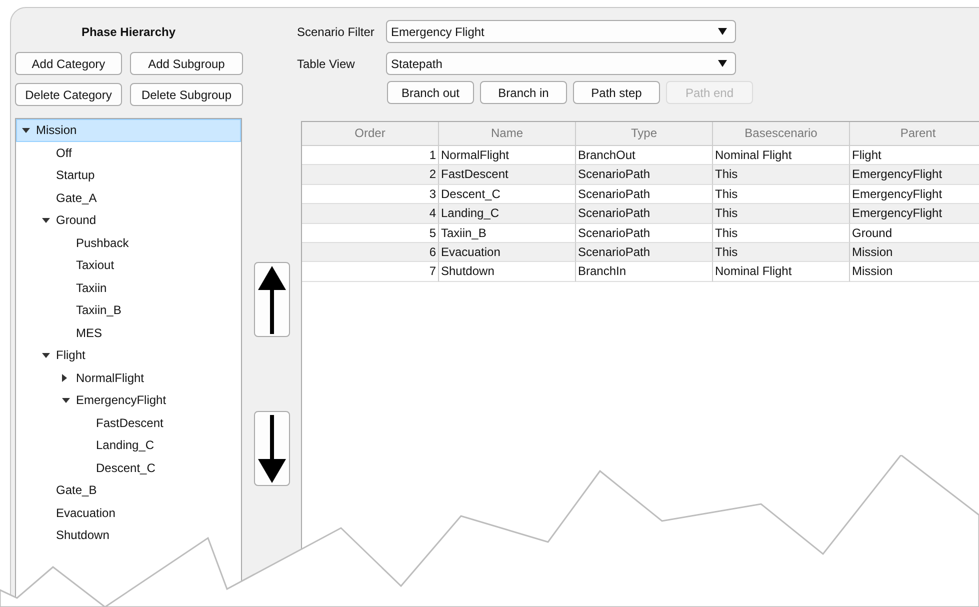 The height and width of the screenshot is (607, 979). I want to click on panel-title: Phase Hierarchy, so click(128, 32).